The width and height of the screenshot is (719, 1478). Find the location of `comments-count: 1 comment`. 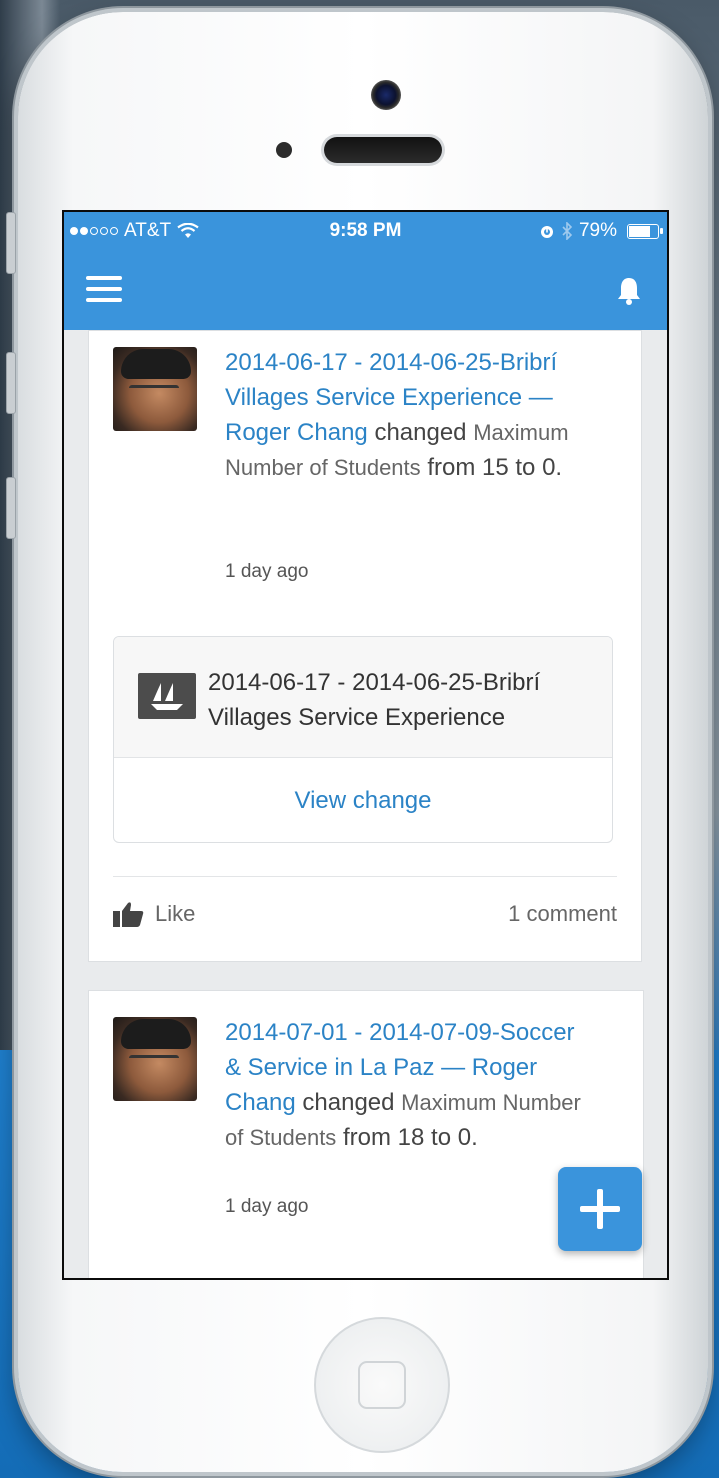

comments-count: 1 comment is located at coordinates (562, 914).